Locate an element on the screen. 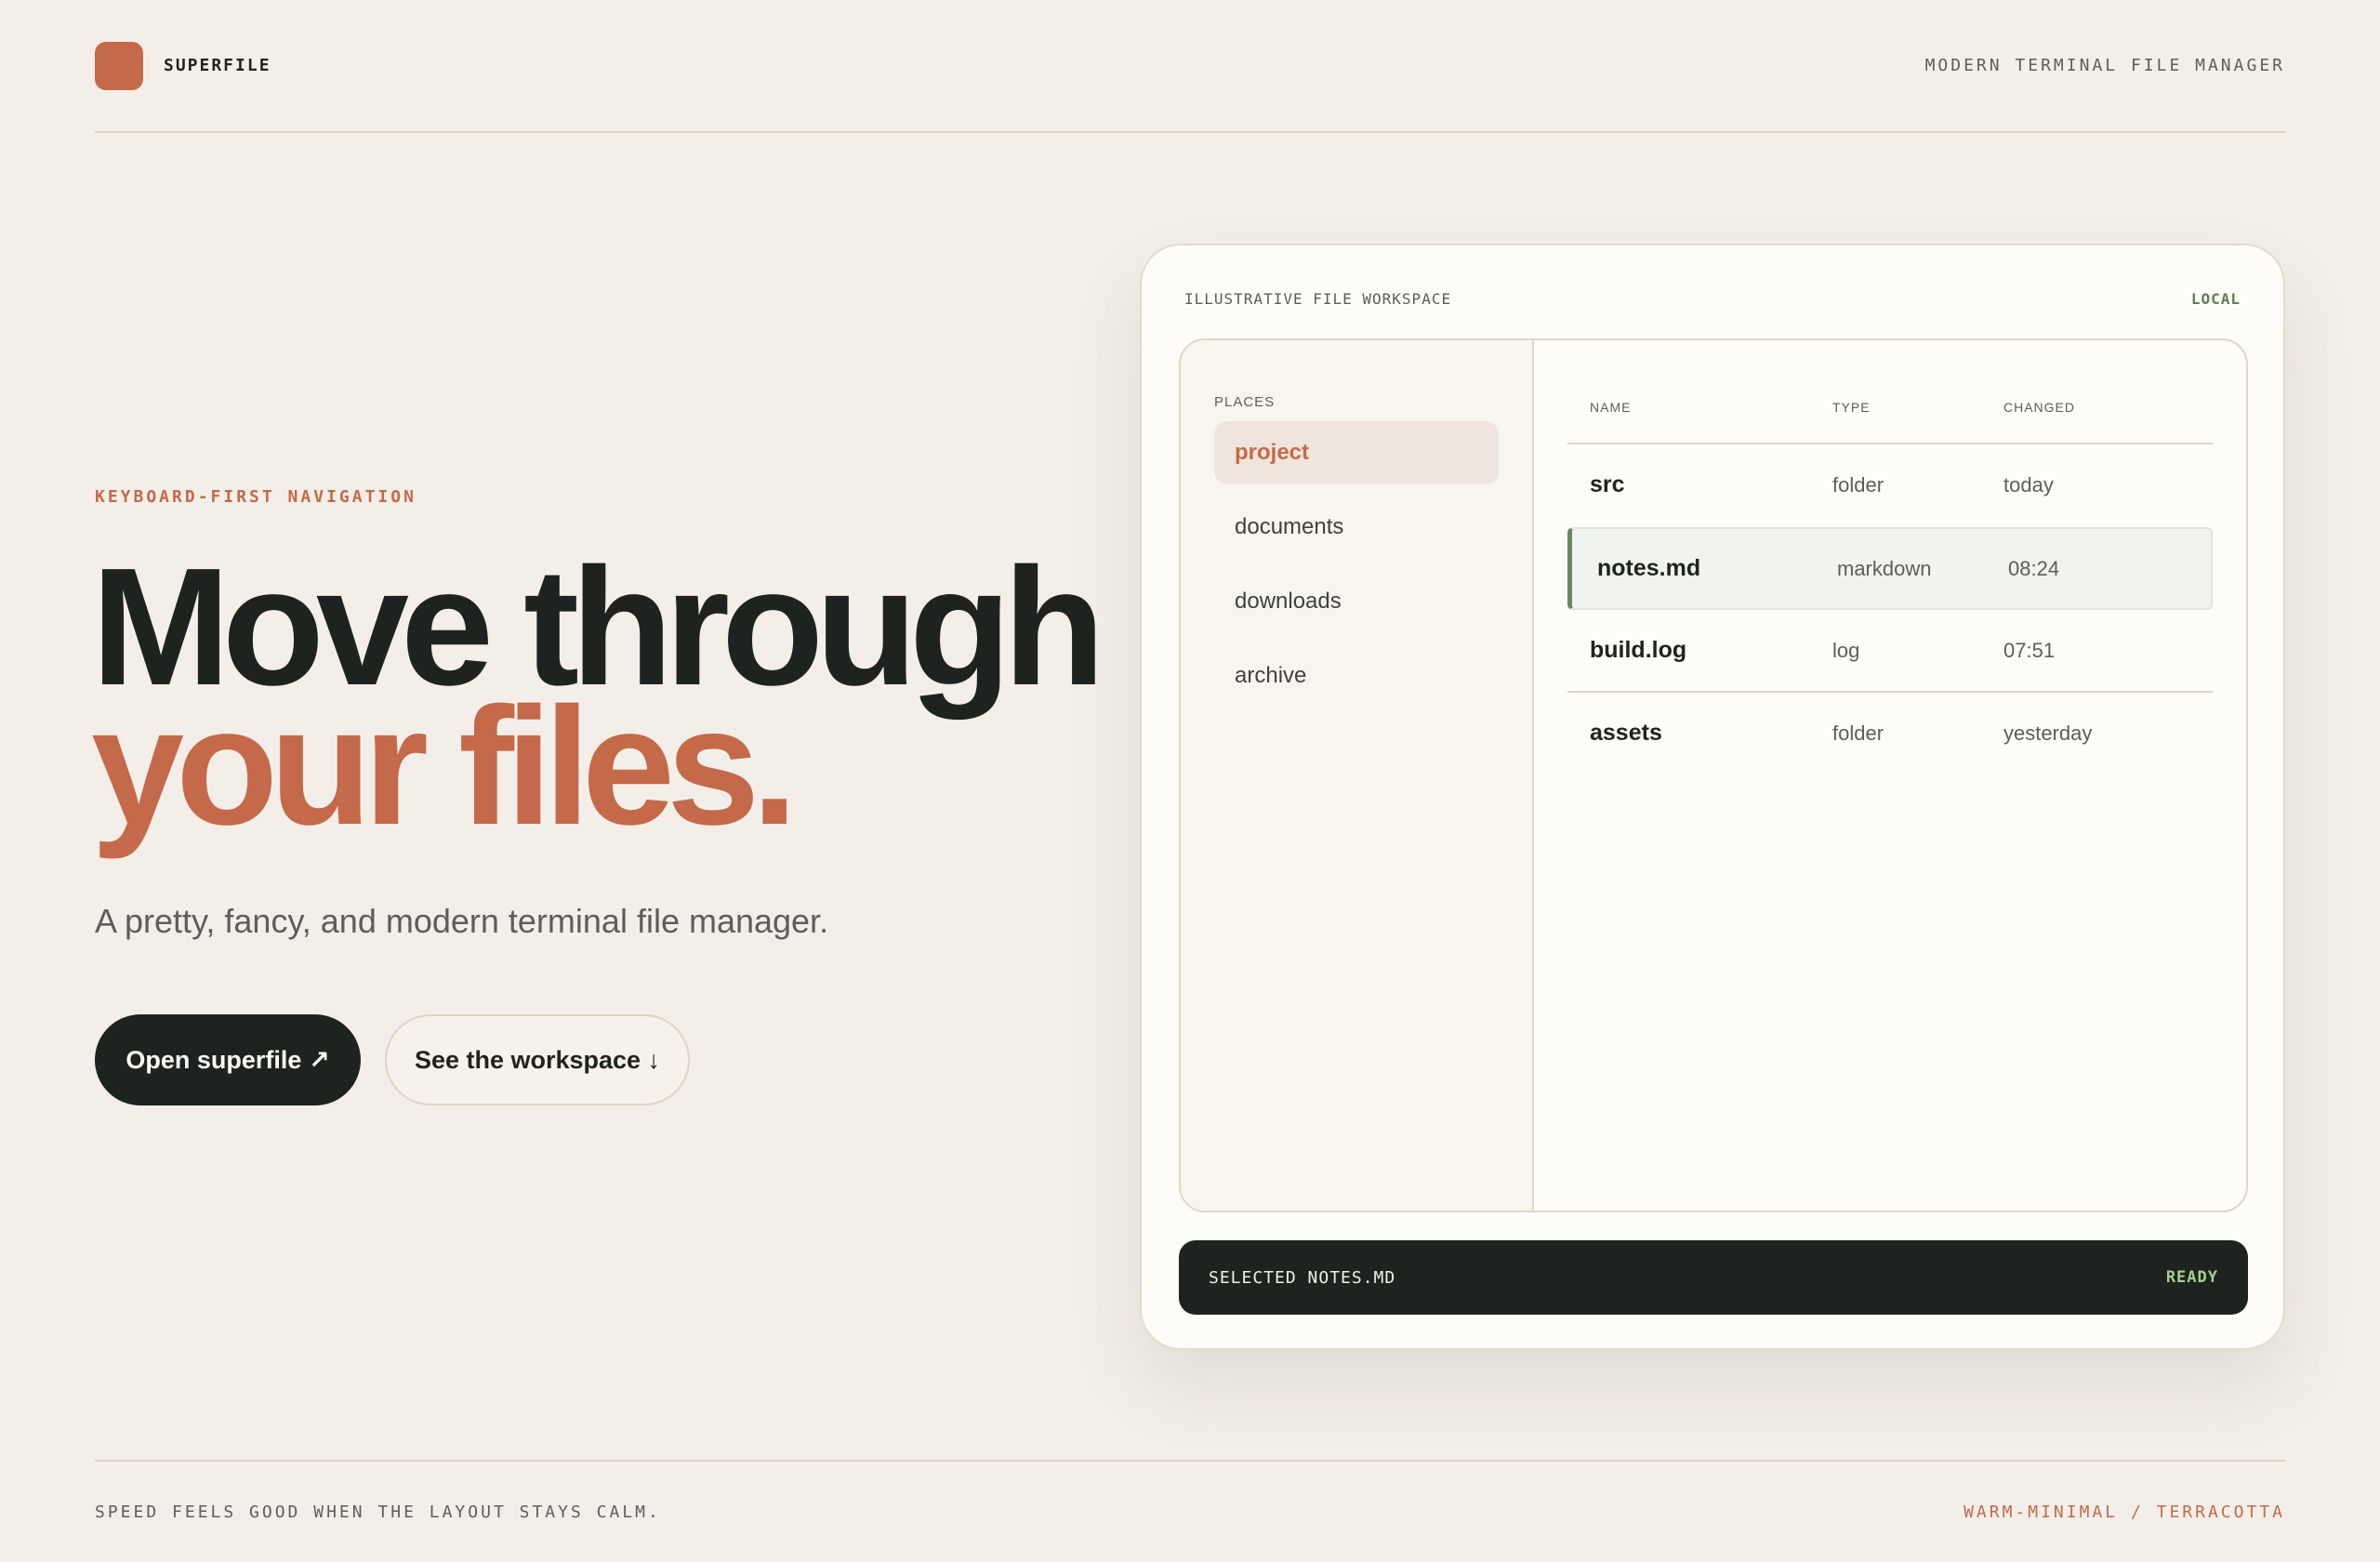 This screenshot has width=2380, height=1562. status-text: SELECTED NOTES.MD is located at coordinates (1302, 1277).